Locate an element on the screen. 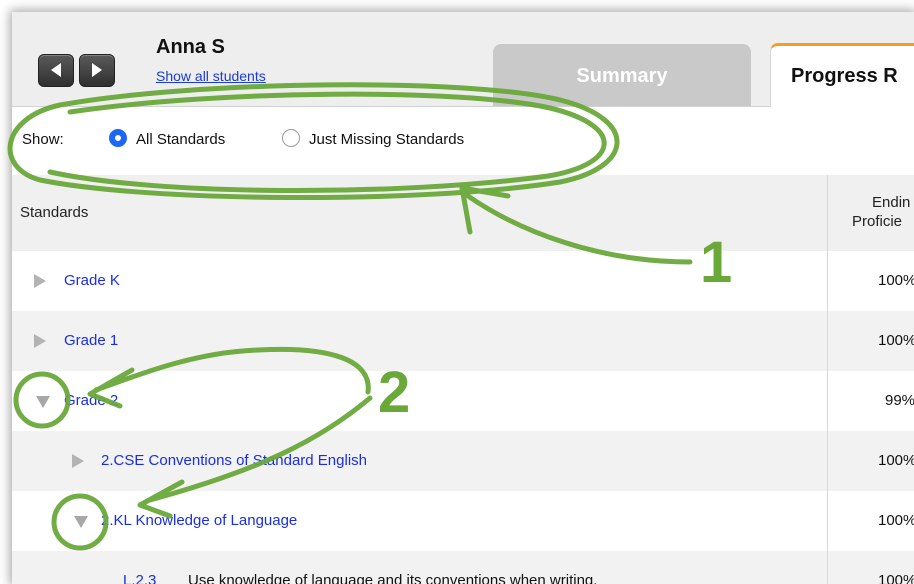  standard-link: 2.KL Knowledge of Language is located at coordinates (199, 520).